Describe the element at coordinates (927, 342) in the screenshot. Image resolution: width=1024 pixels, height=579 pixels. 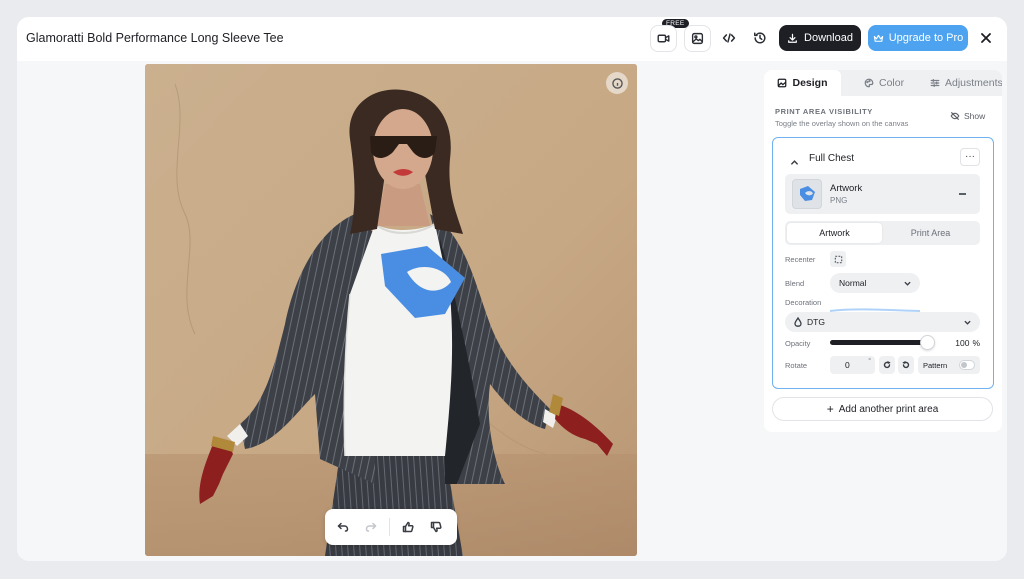
I see `opacity-slider-handle` at that location.